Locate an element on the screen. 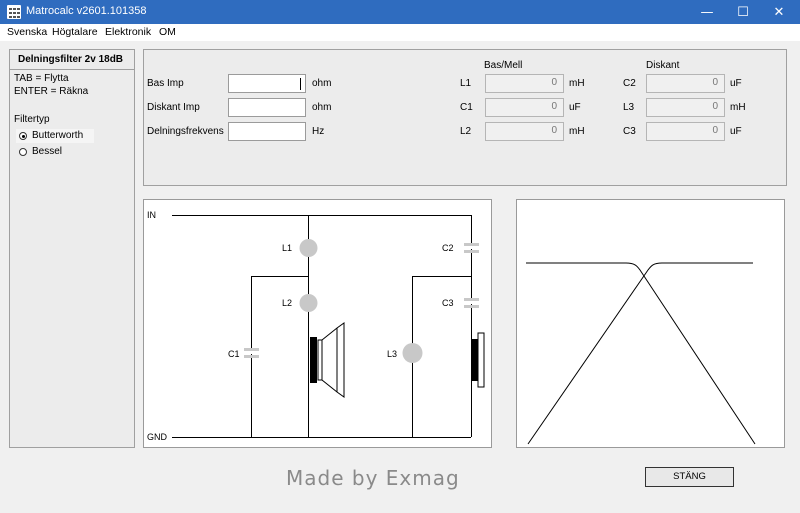 The height and width of the screenshot is (513, 800). c3-output: 0 is located at coordinates (685, 131).